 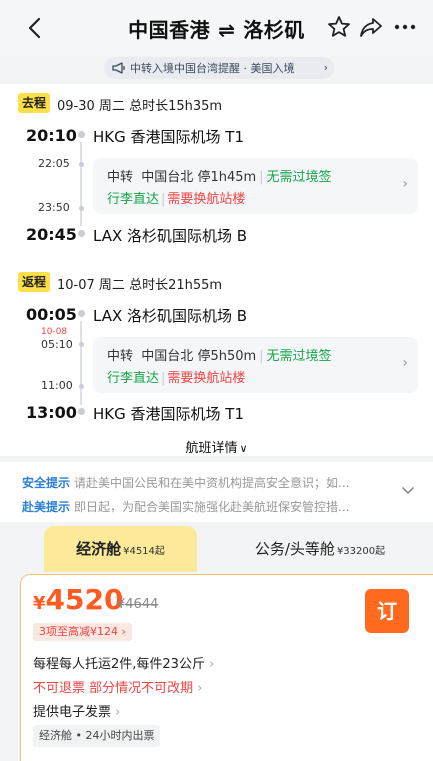 I want to click on safety-tip-label: 安全提示, so click(x=46, y=483).